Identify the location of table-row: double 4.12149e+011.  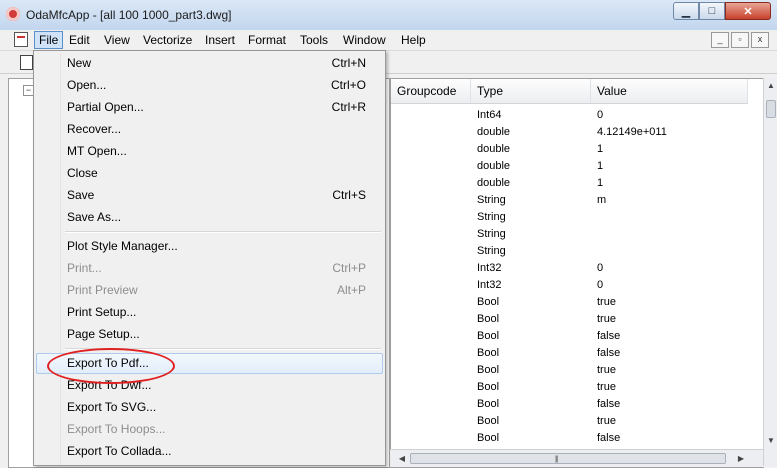
(569, 132).